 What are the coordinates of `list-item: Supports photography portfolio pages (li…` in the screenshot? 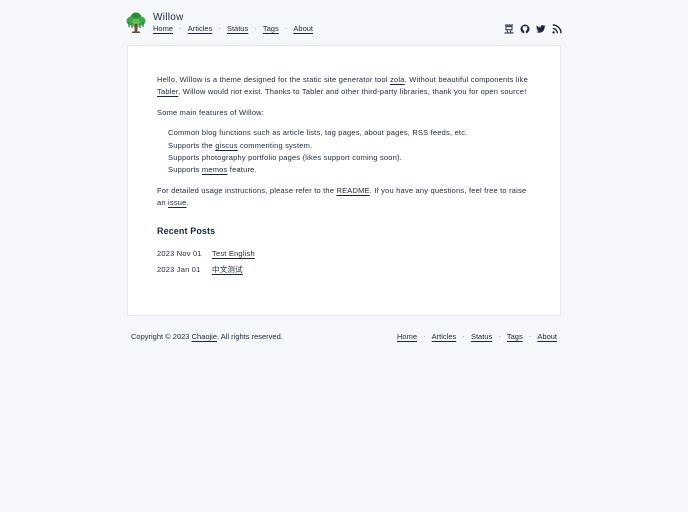 It's located at (285, 158).